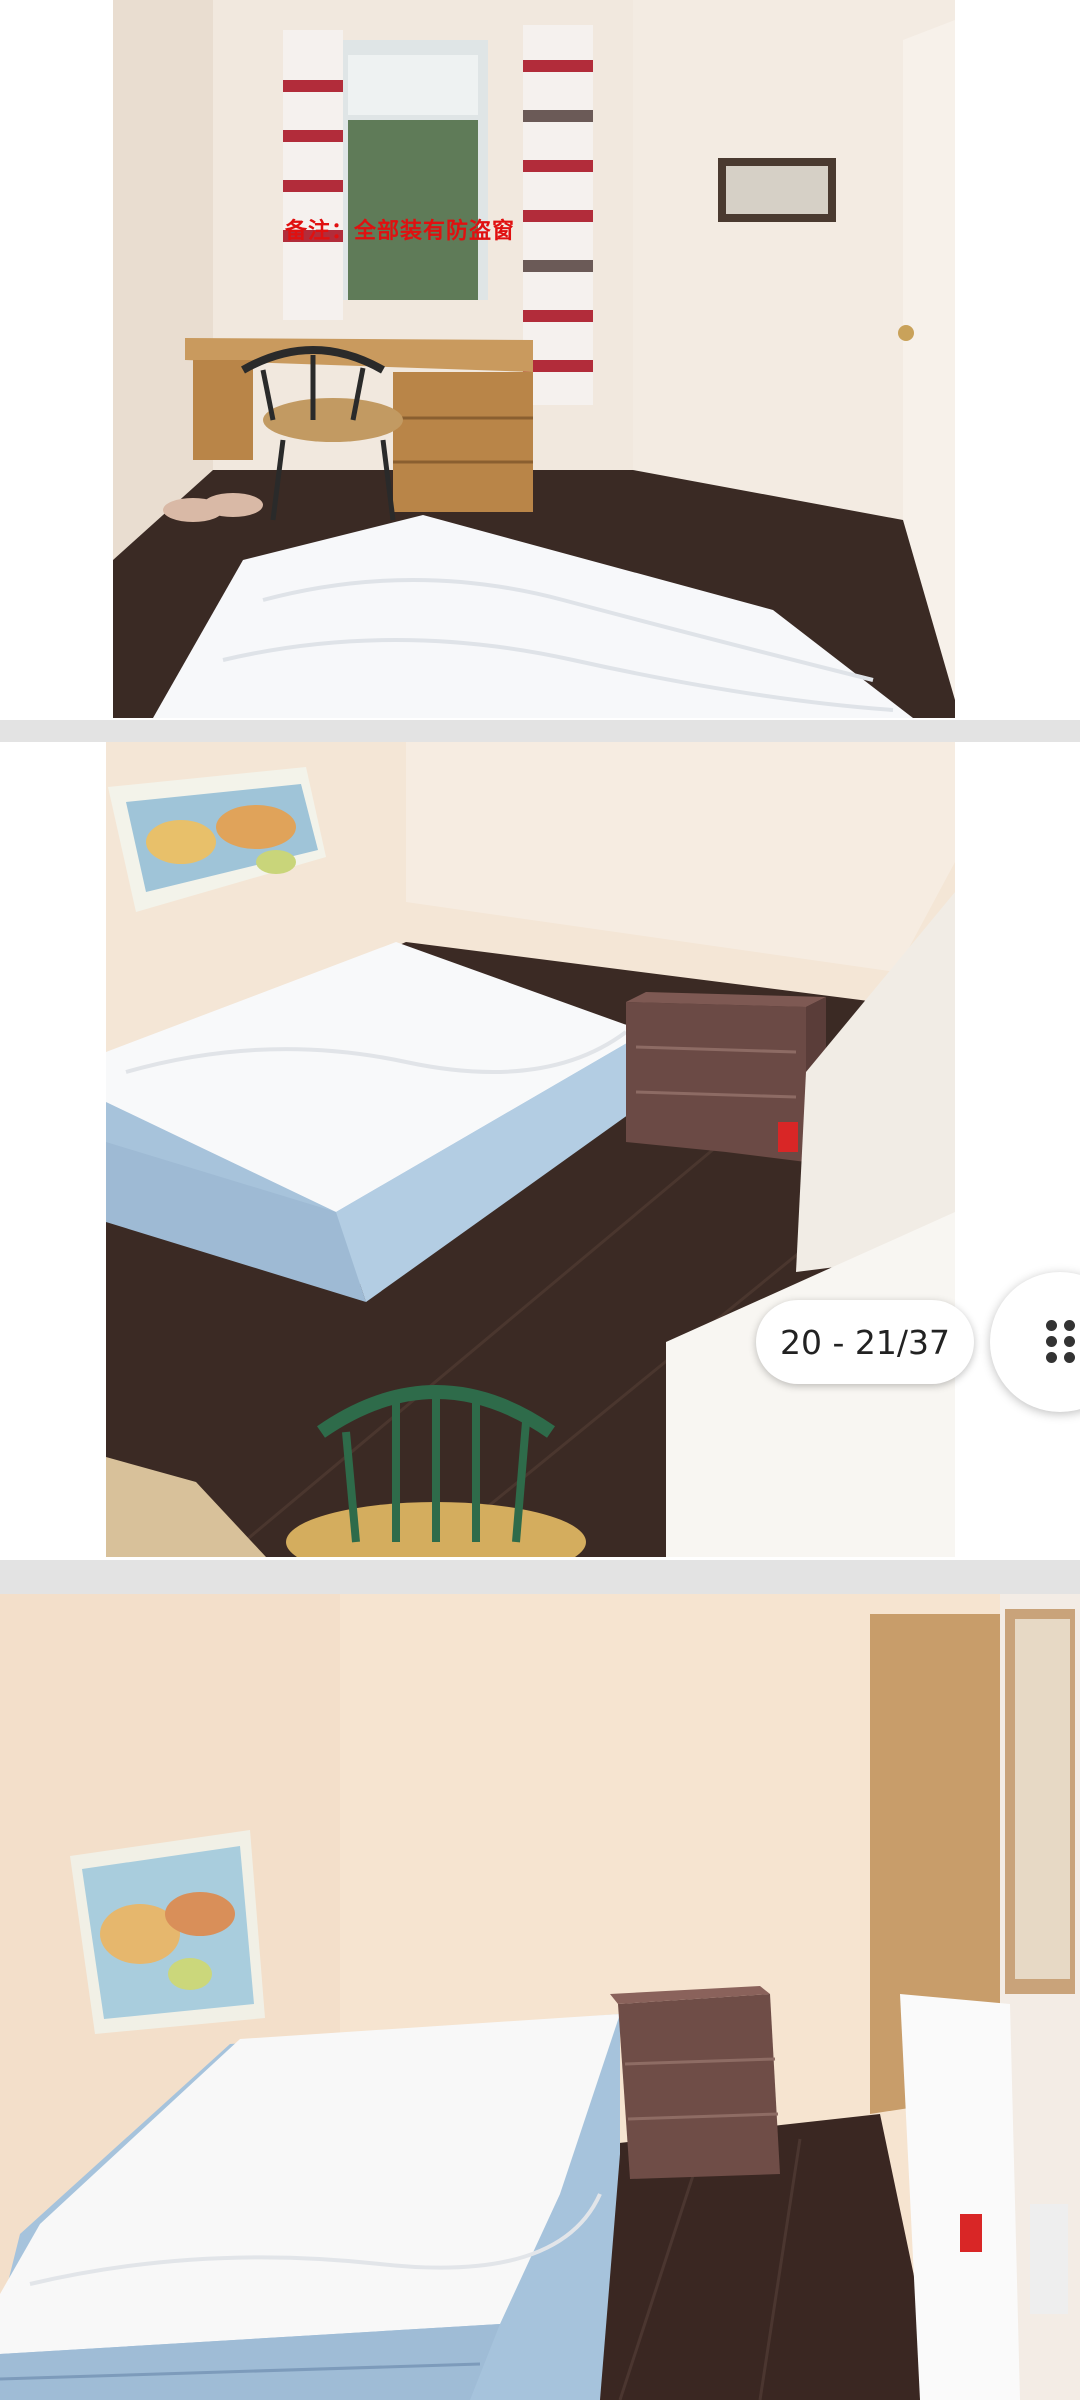  What do you see at coordinates (1061, 1342) in the screenshot?
I see `grid-dots-icon` at bounding box center [1061, 1342].